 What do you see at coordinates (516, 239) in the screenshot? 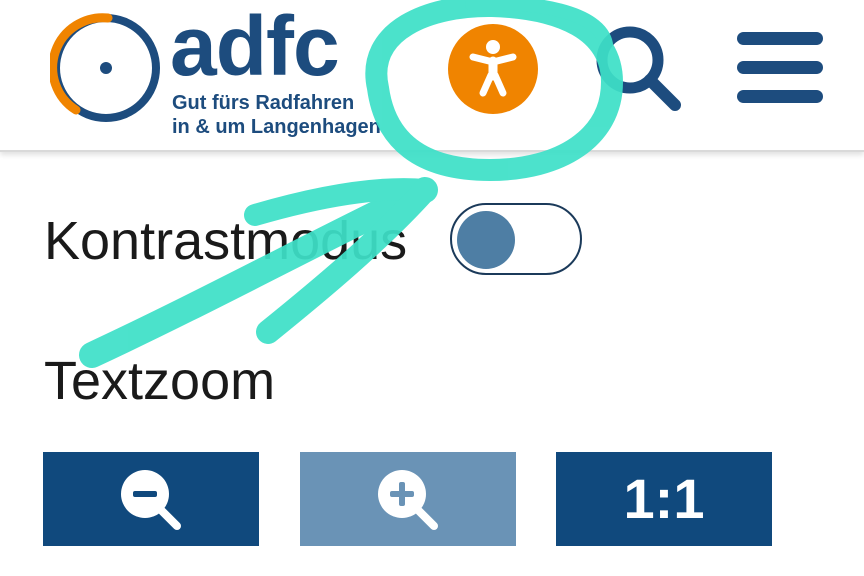
I see `contrast-mode-toggle` at bounding box center [516, 239].